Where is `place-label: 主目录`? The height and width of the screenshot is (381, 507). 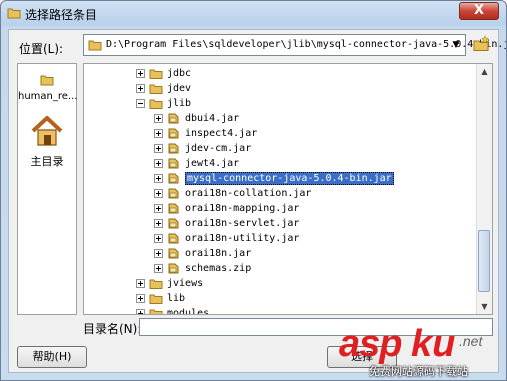 place-label: 主目录 is located at coordinates (47, 161).